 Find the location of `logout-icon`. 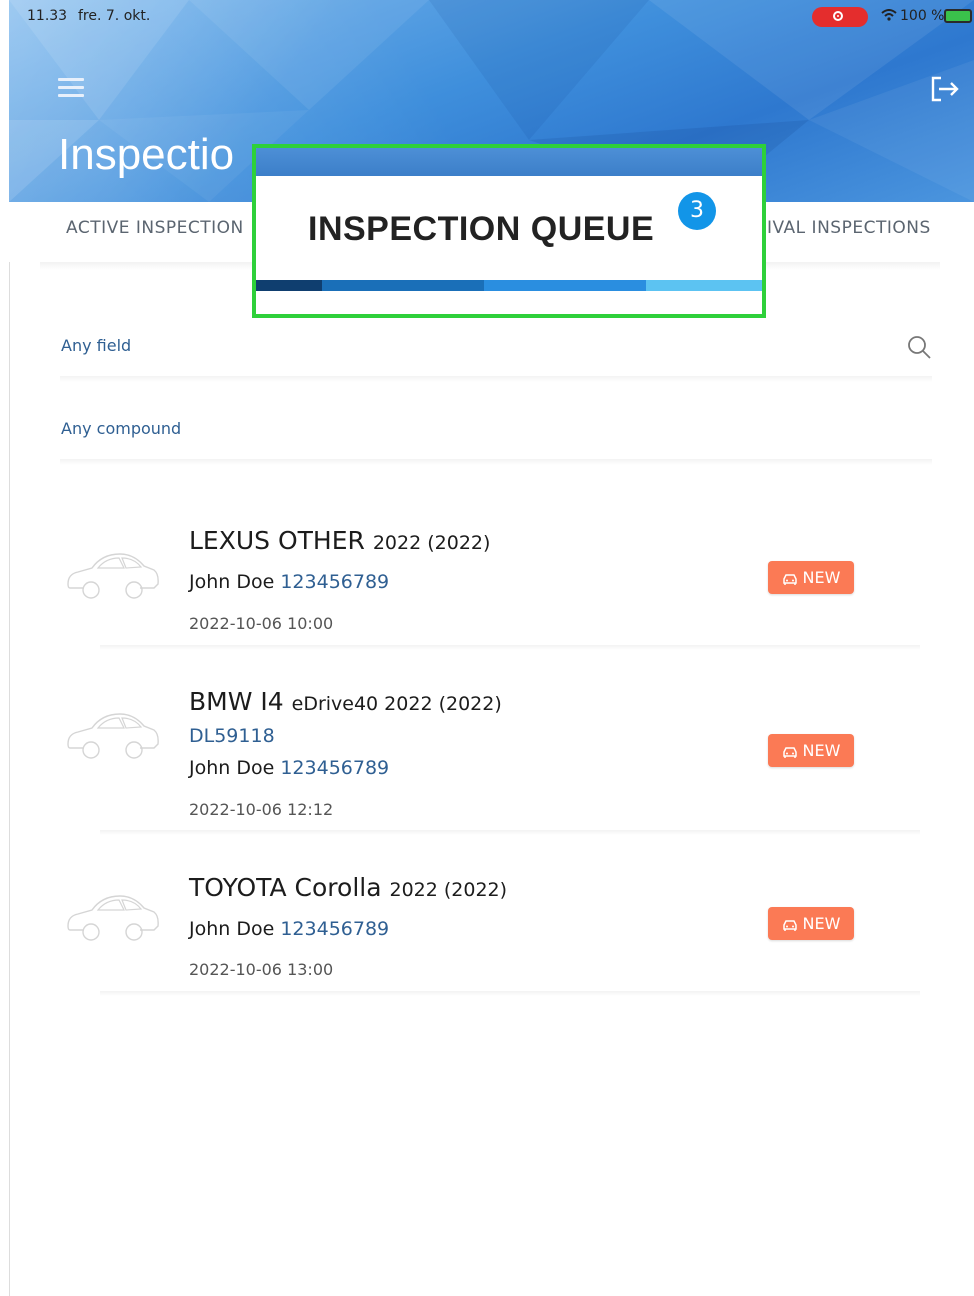

logout-icon is located at coordinates (945, 89).